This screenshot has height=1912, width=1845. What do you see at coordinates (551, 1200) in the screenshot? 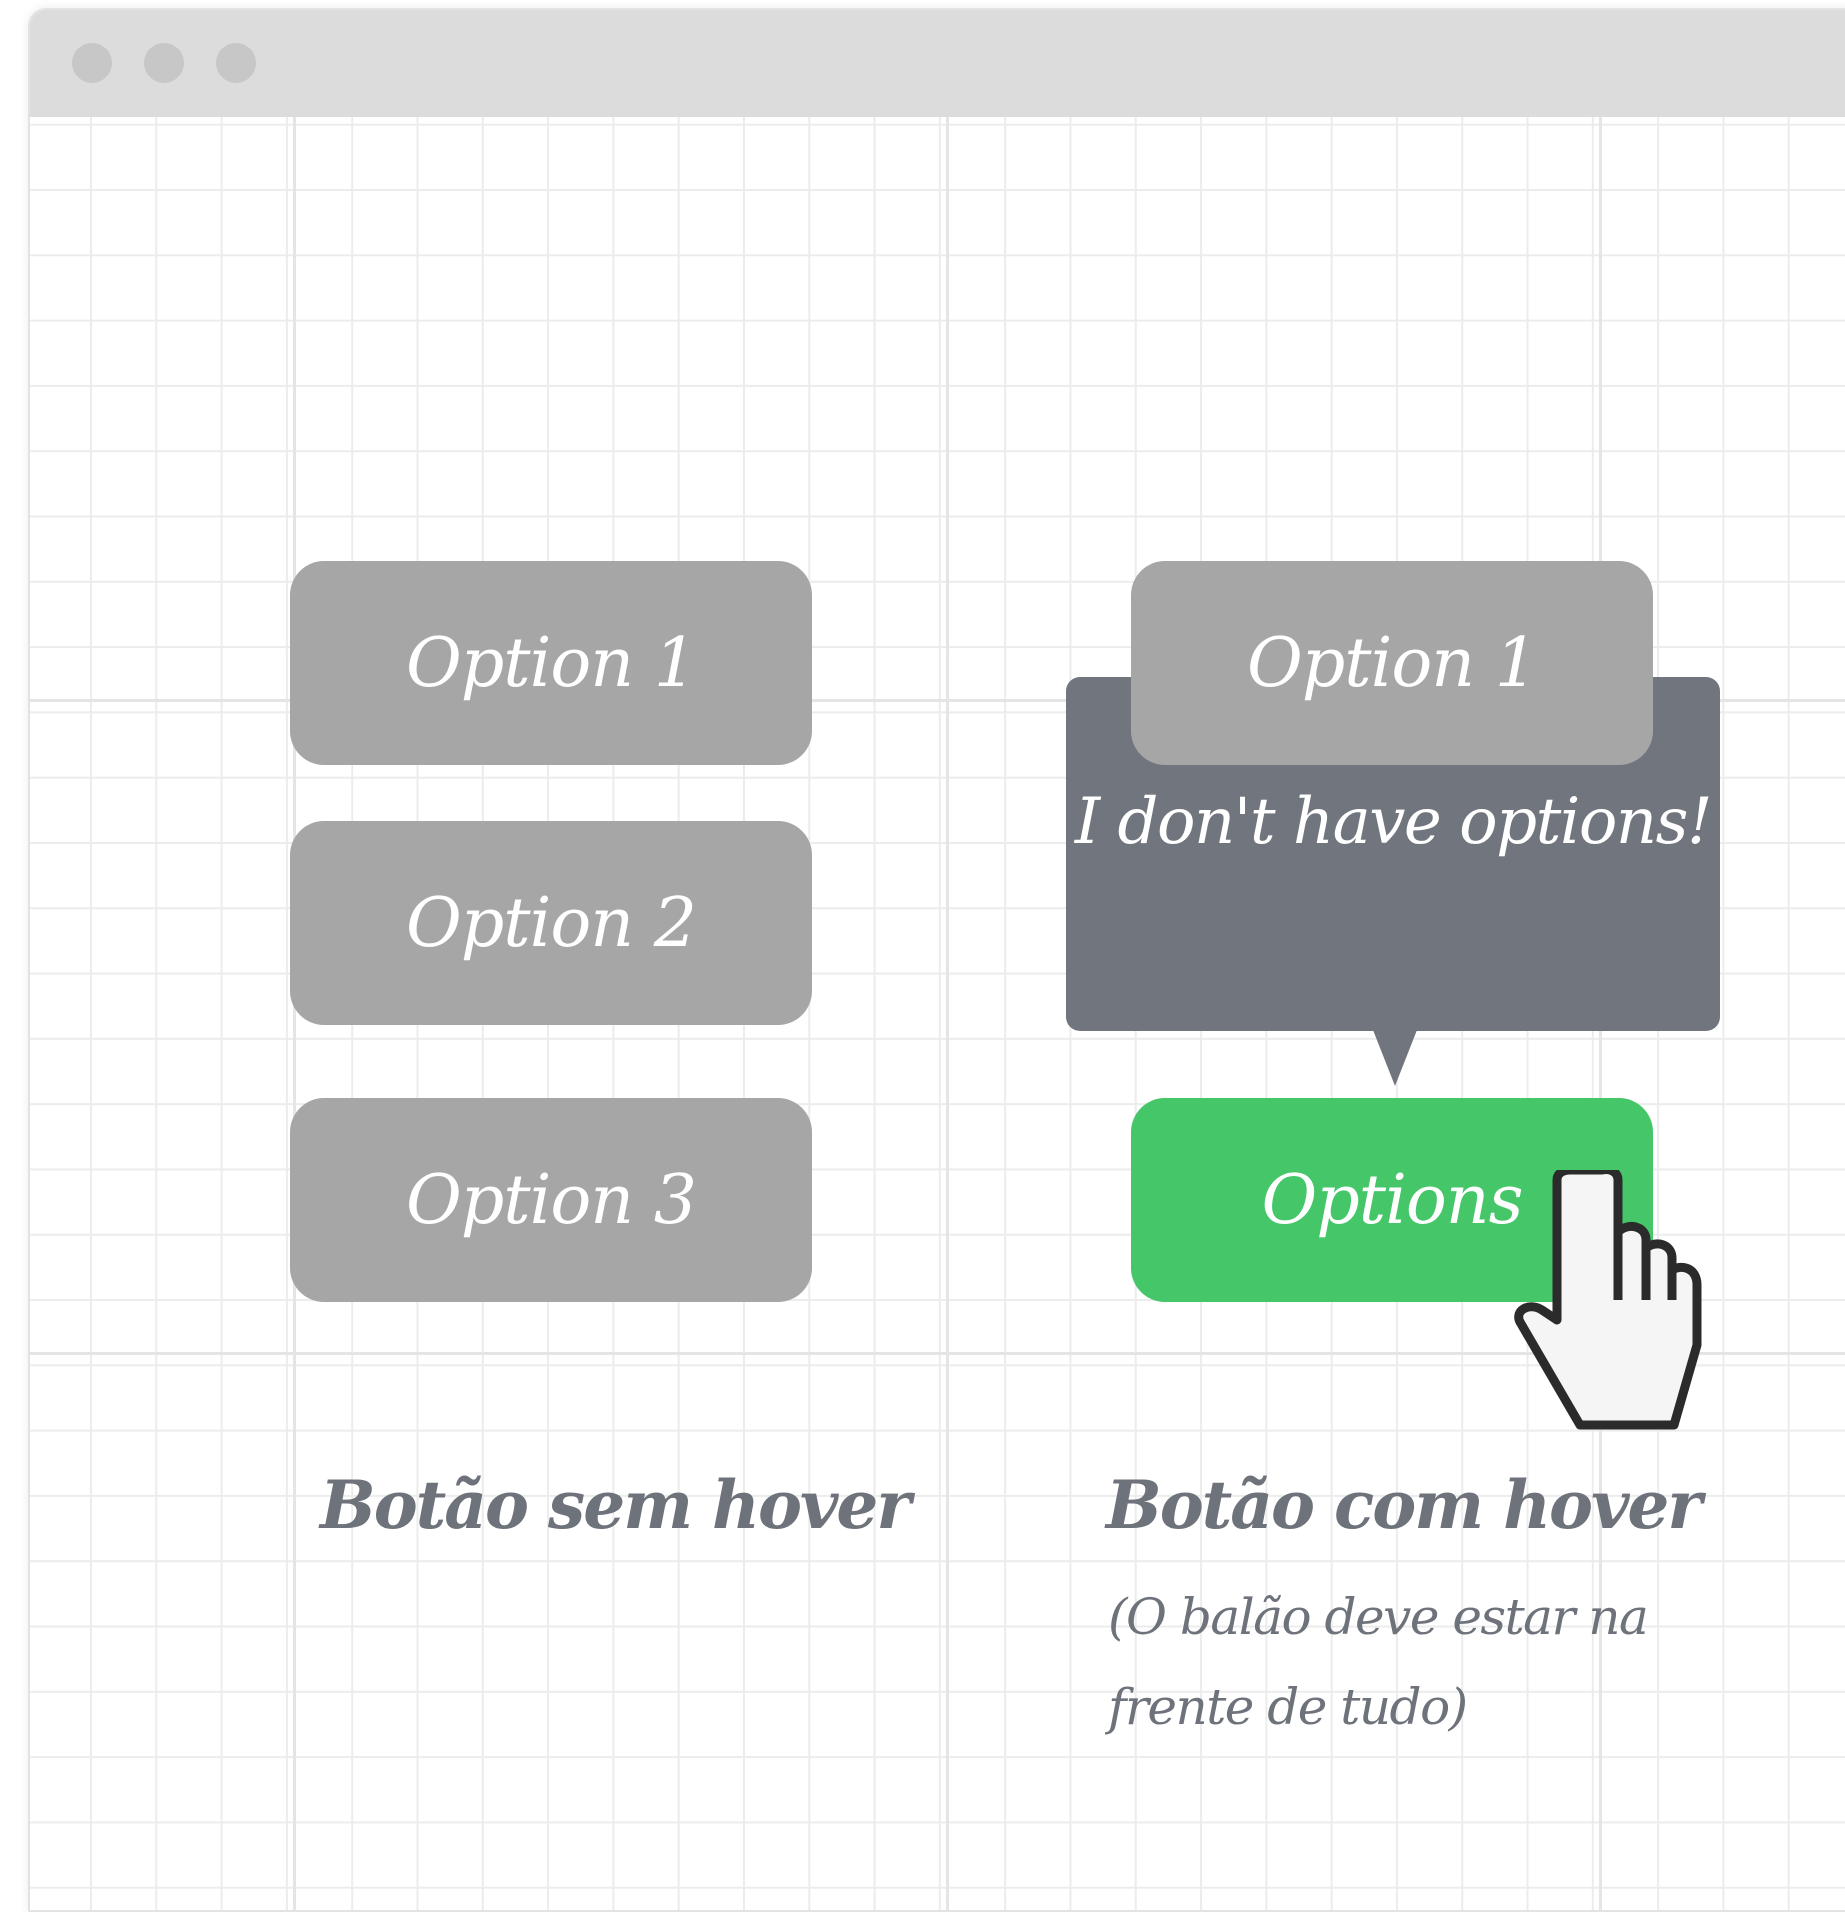
I see `option-3-button: Option 3` at bounding box center [551, 1200].